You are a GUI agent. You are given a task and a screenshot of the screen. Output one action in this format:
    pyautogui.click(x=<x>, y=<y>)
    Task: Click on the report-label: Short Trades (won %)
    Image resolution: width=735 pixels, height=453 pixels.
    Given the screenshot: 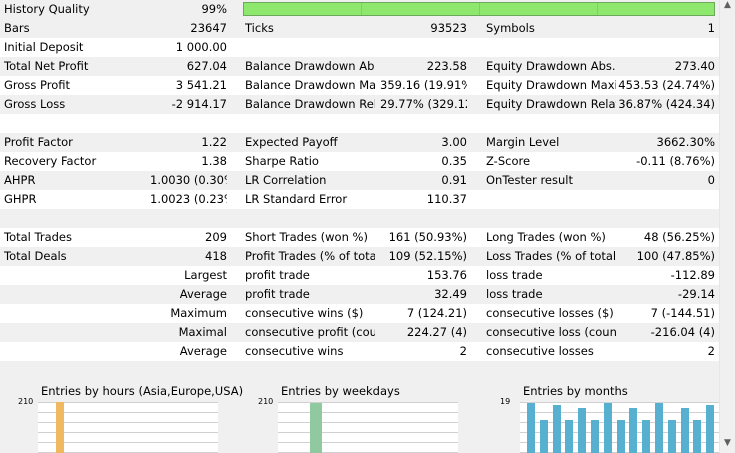 What is the action you would take?
    pyautogui.click(x=306, y=237)
    